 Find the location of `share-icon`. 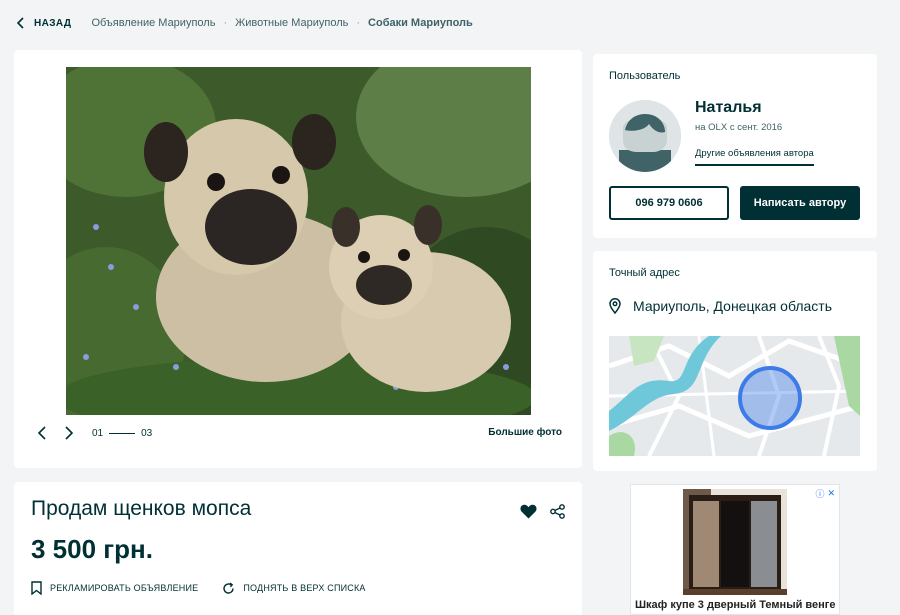

share-icon is located at coordinates (557, 511).